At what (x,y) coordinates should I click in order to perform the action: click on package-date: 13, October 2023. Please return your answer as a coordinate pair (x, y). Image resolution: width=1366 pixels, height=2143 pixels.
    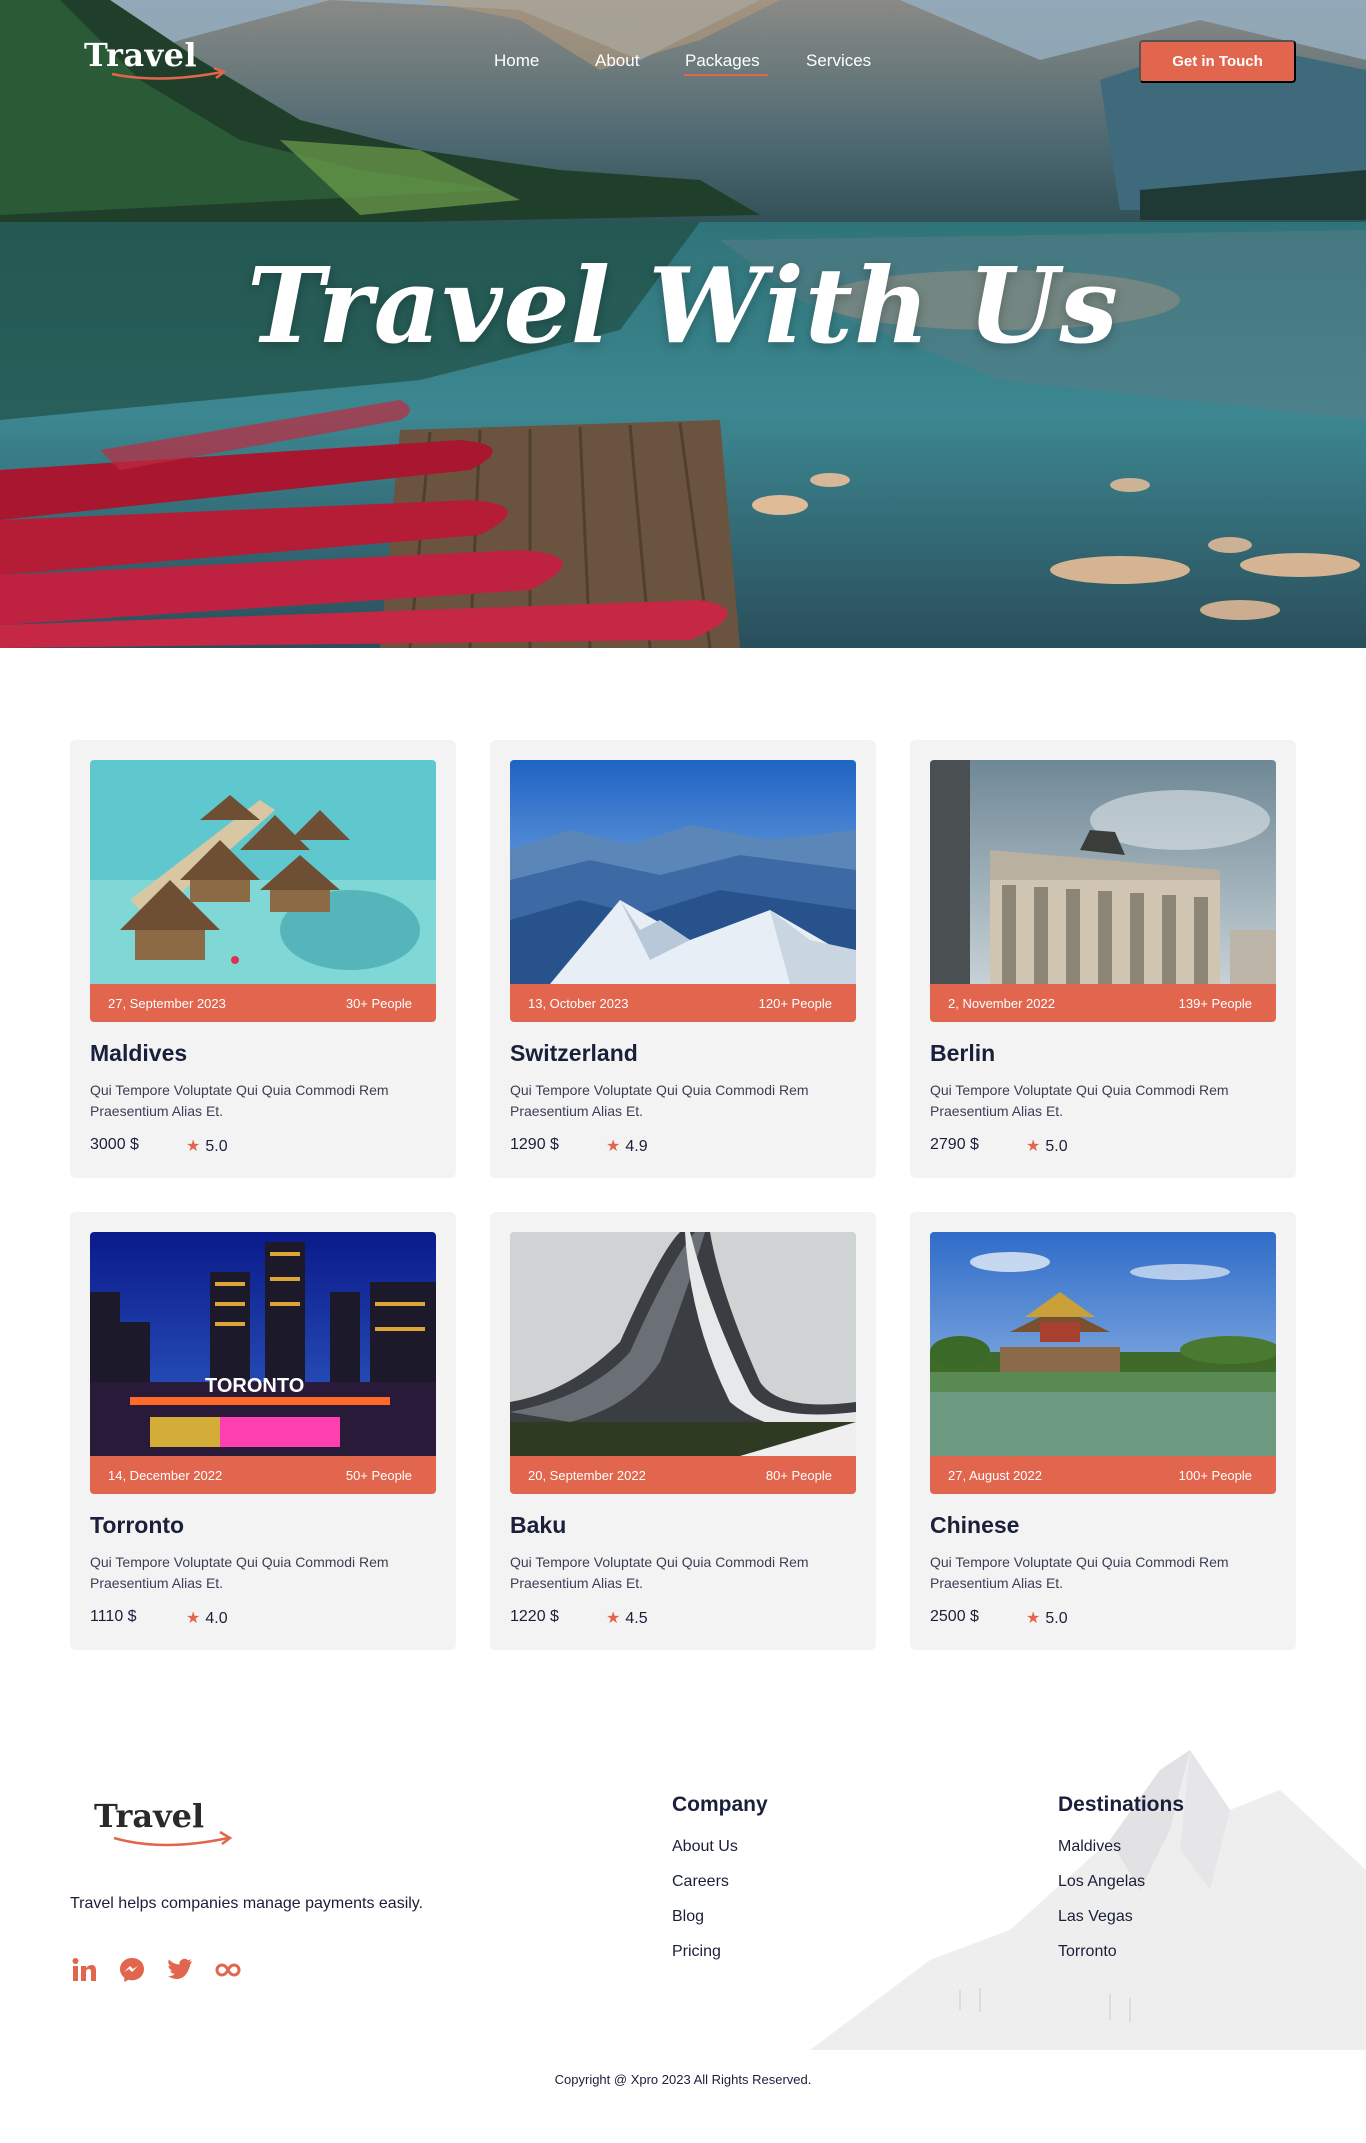
    Looking at the image, I should click on (578, 1003).